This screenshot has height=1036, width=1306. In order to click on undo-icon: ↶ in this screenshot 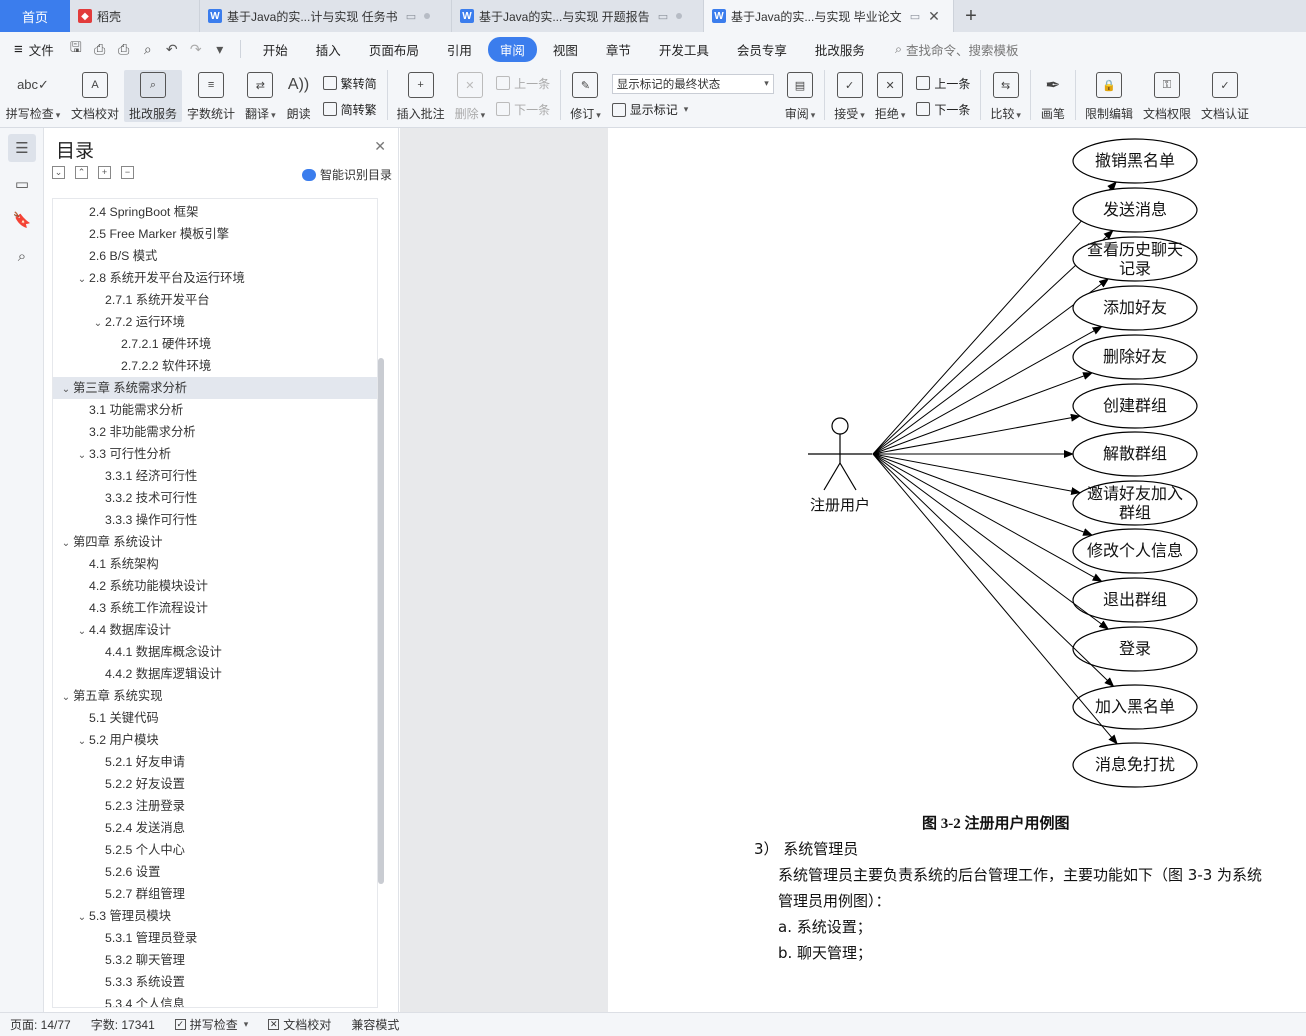, I will do `click(172, 49)`.